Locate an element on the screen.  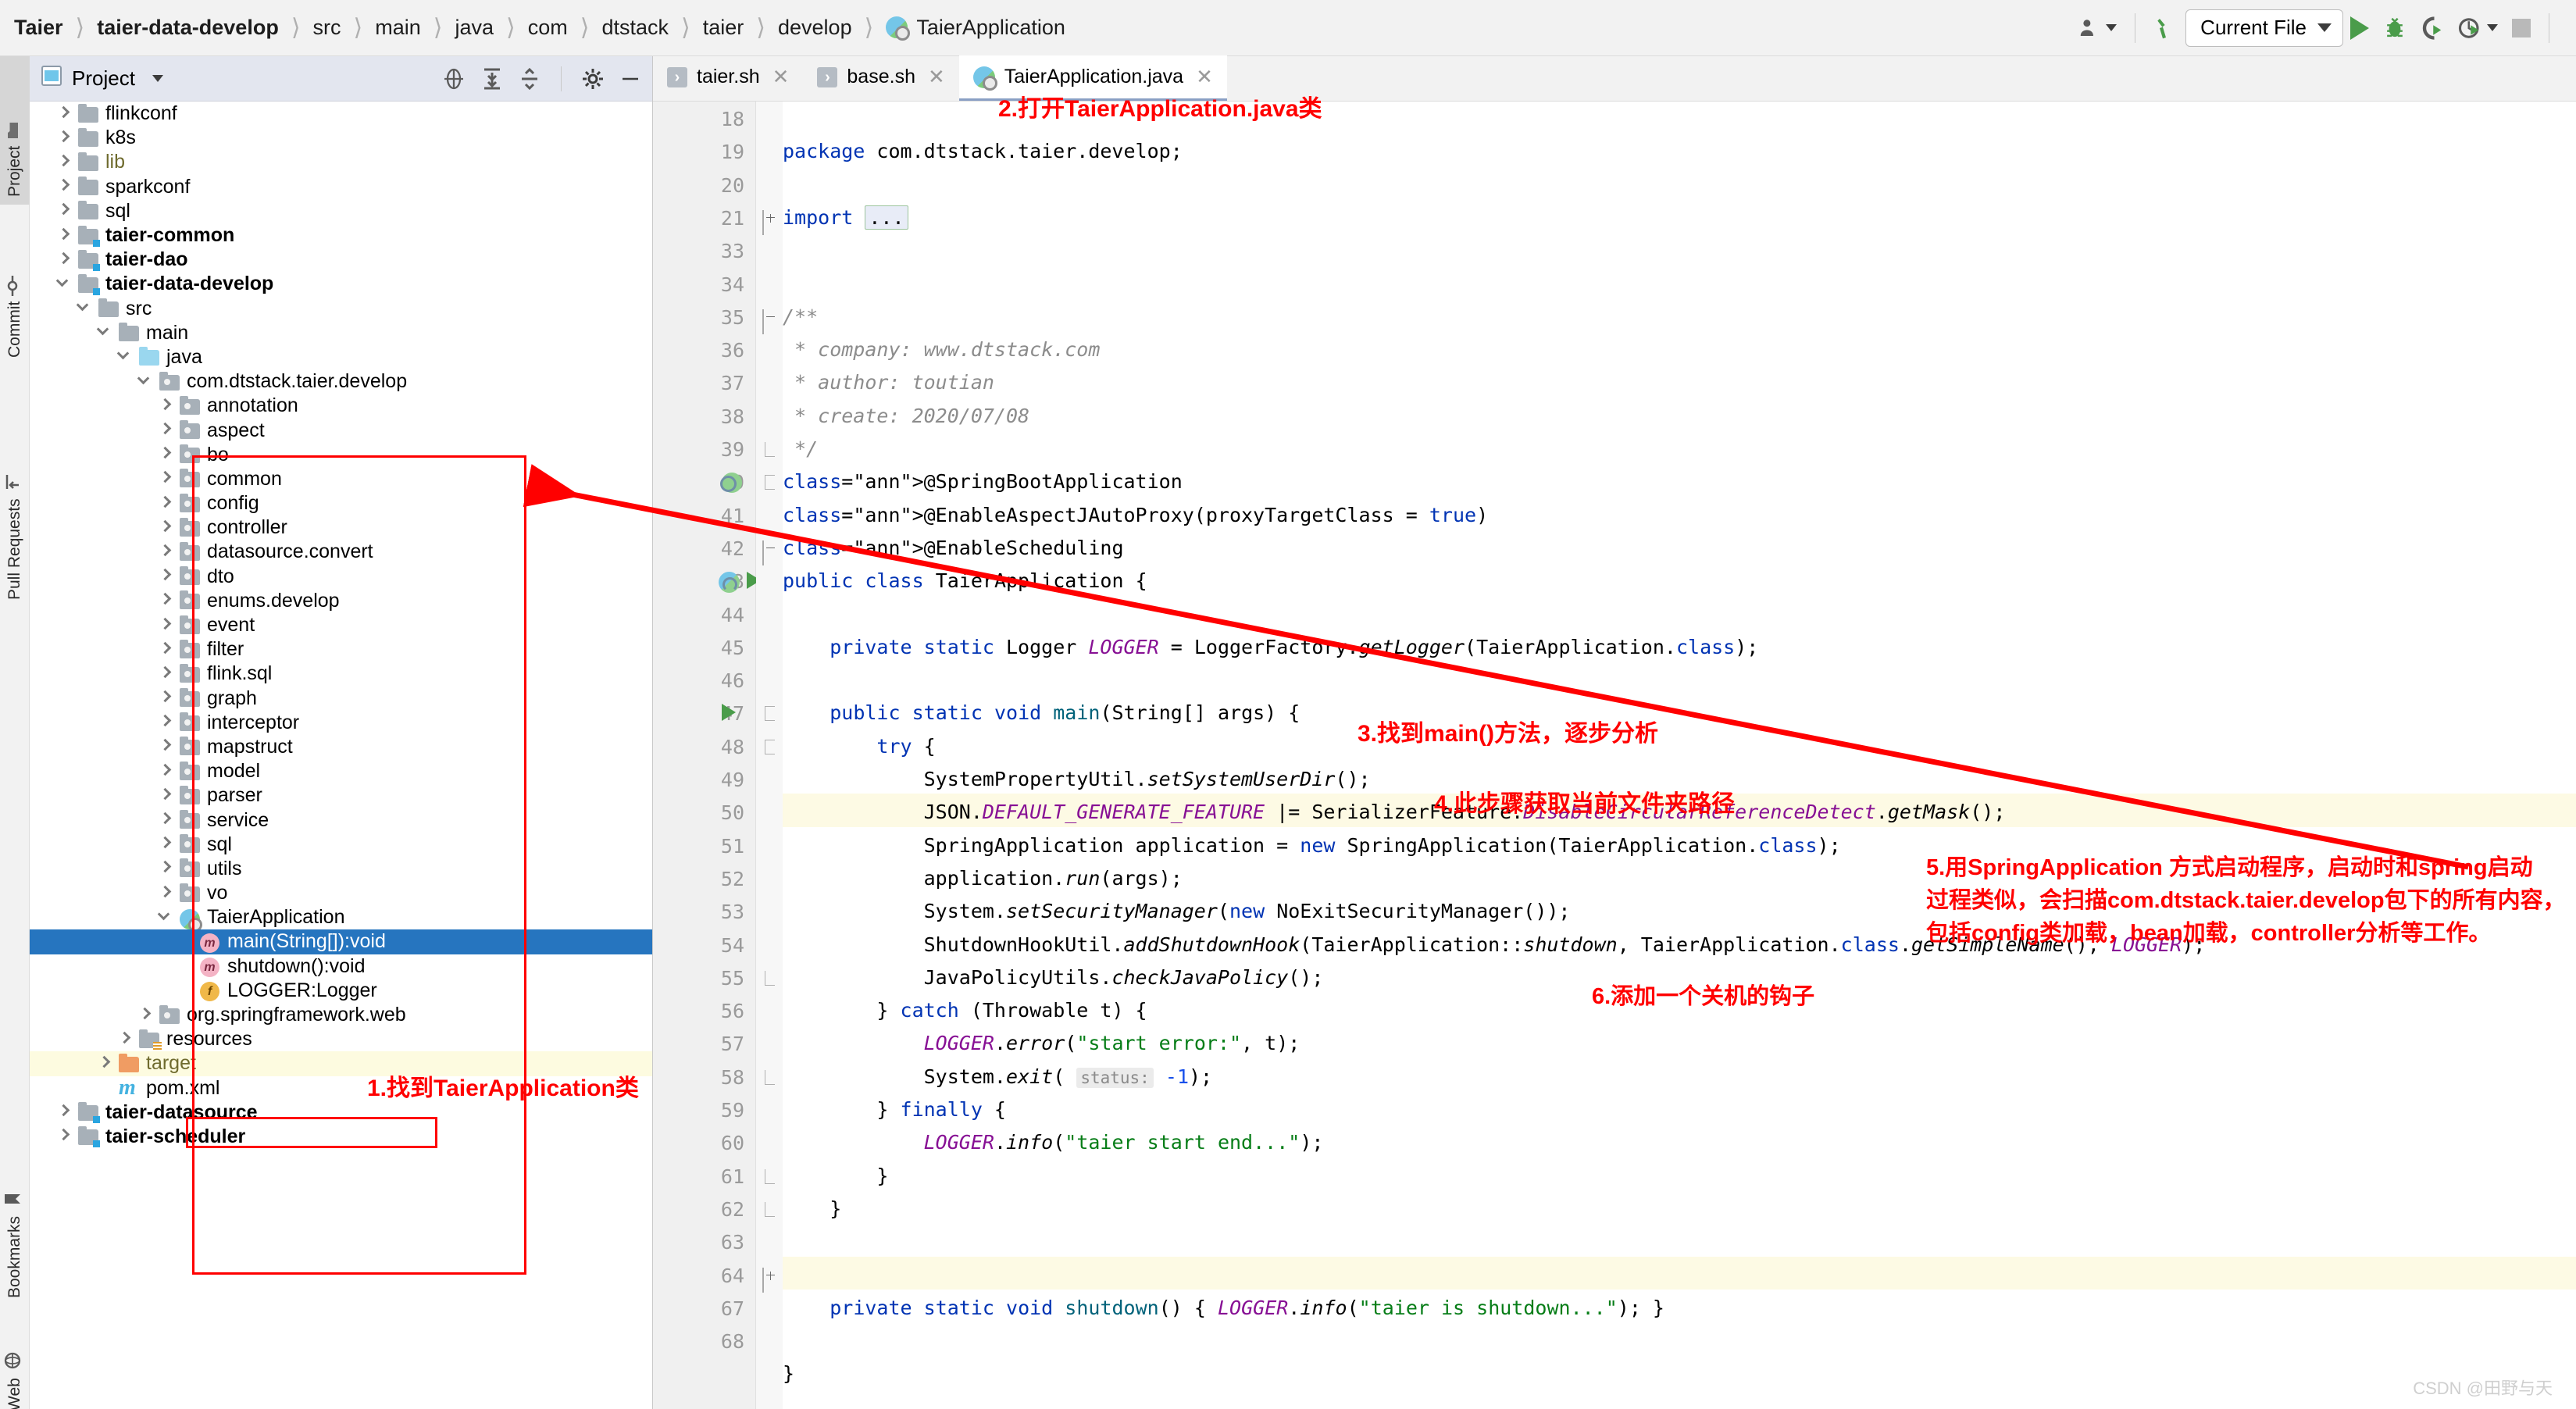
breadcrumb-item-project: Taier is located at coordinates (38, 28).